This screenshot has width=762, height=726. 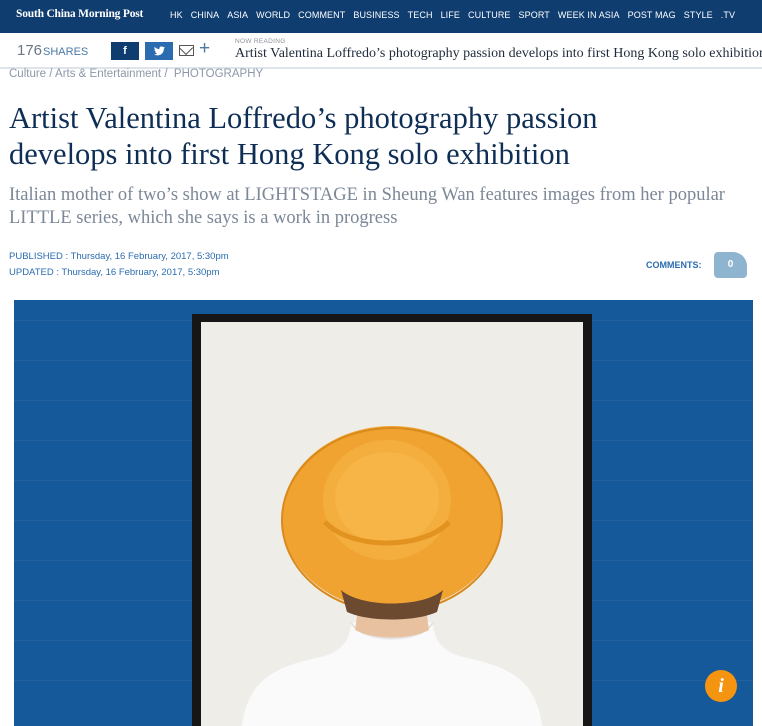 What do you see at coordinates (204, 49) in the screenshot?
I see `more-share-icon: +` at bounding box center [204, 49].